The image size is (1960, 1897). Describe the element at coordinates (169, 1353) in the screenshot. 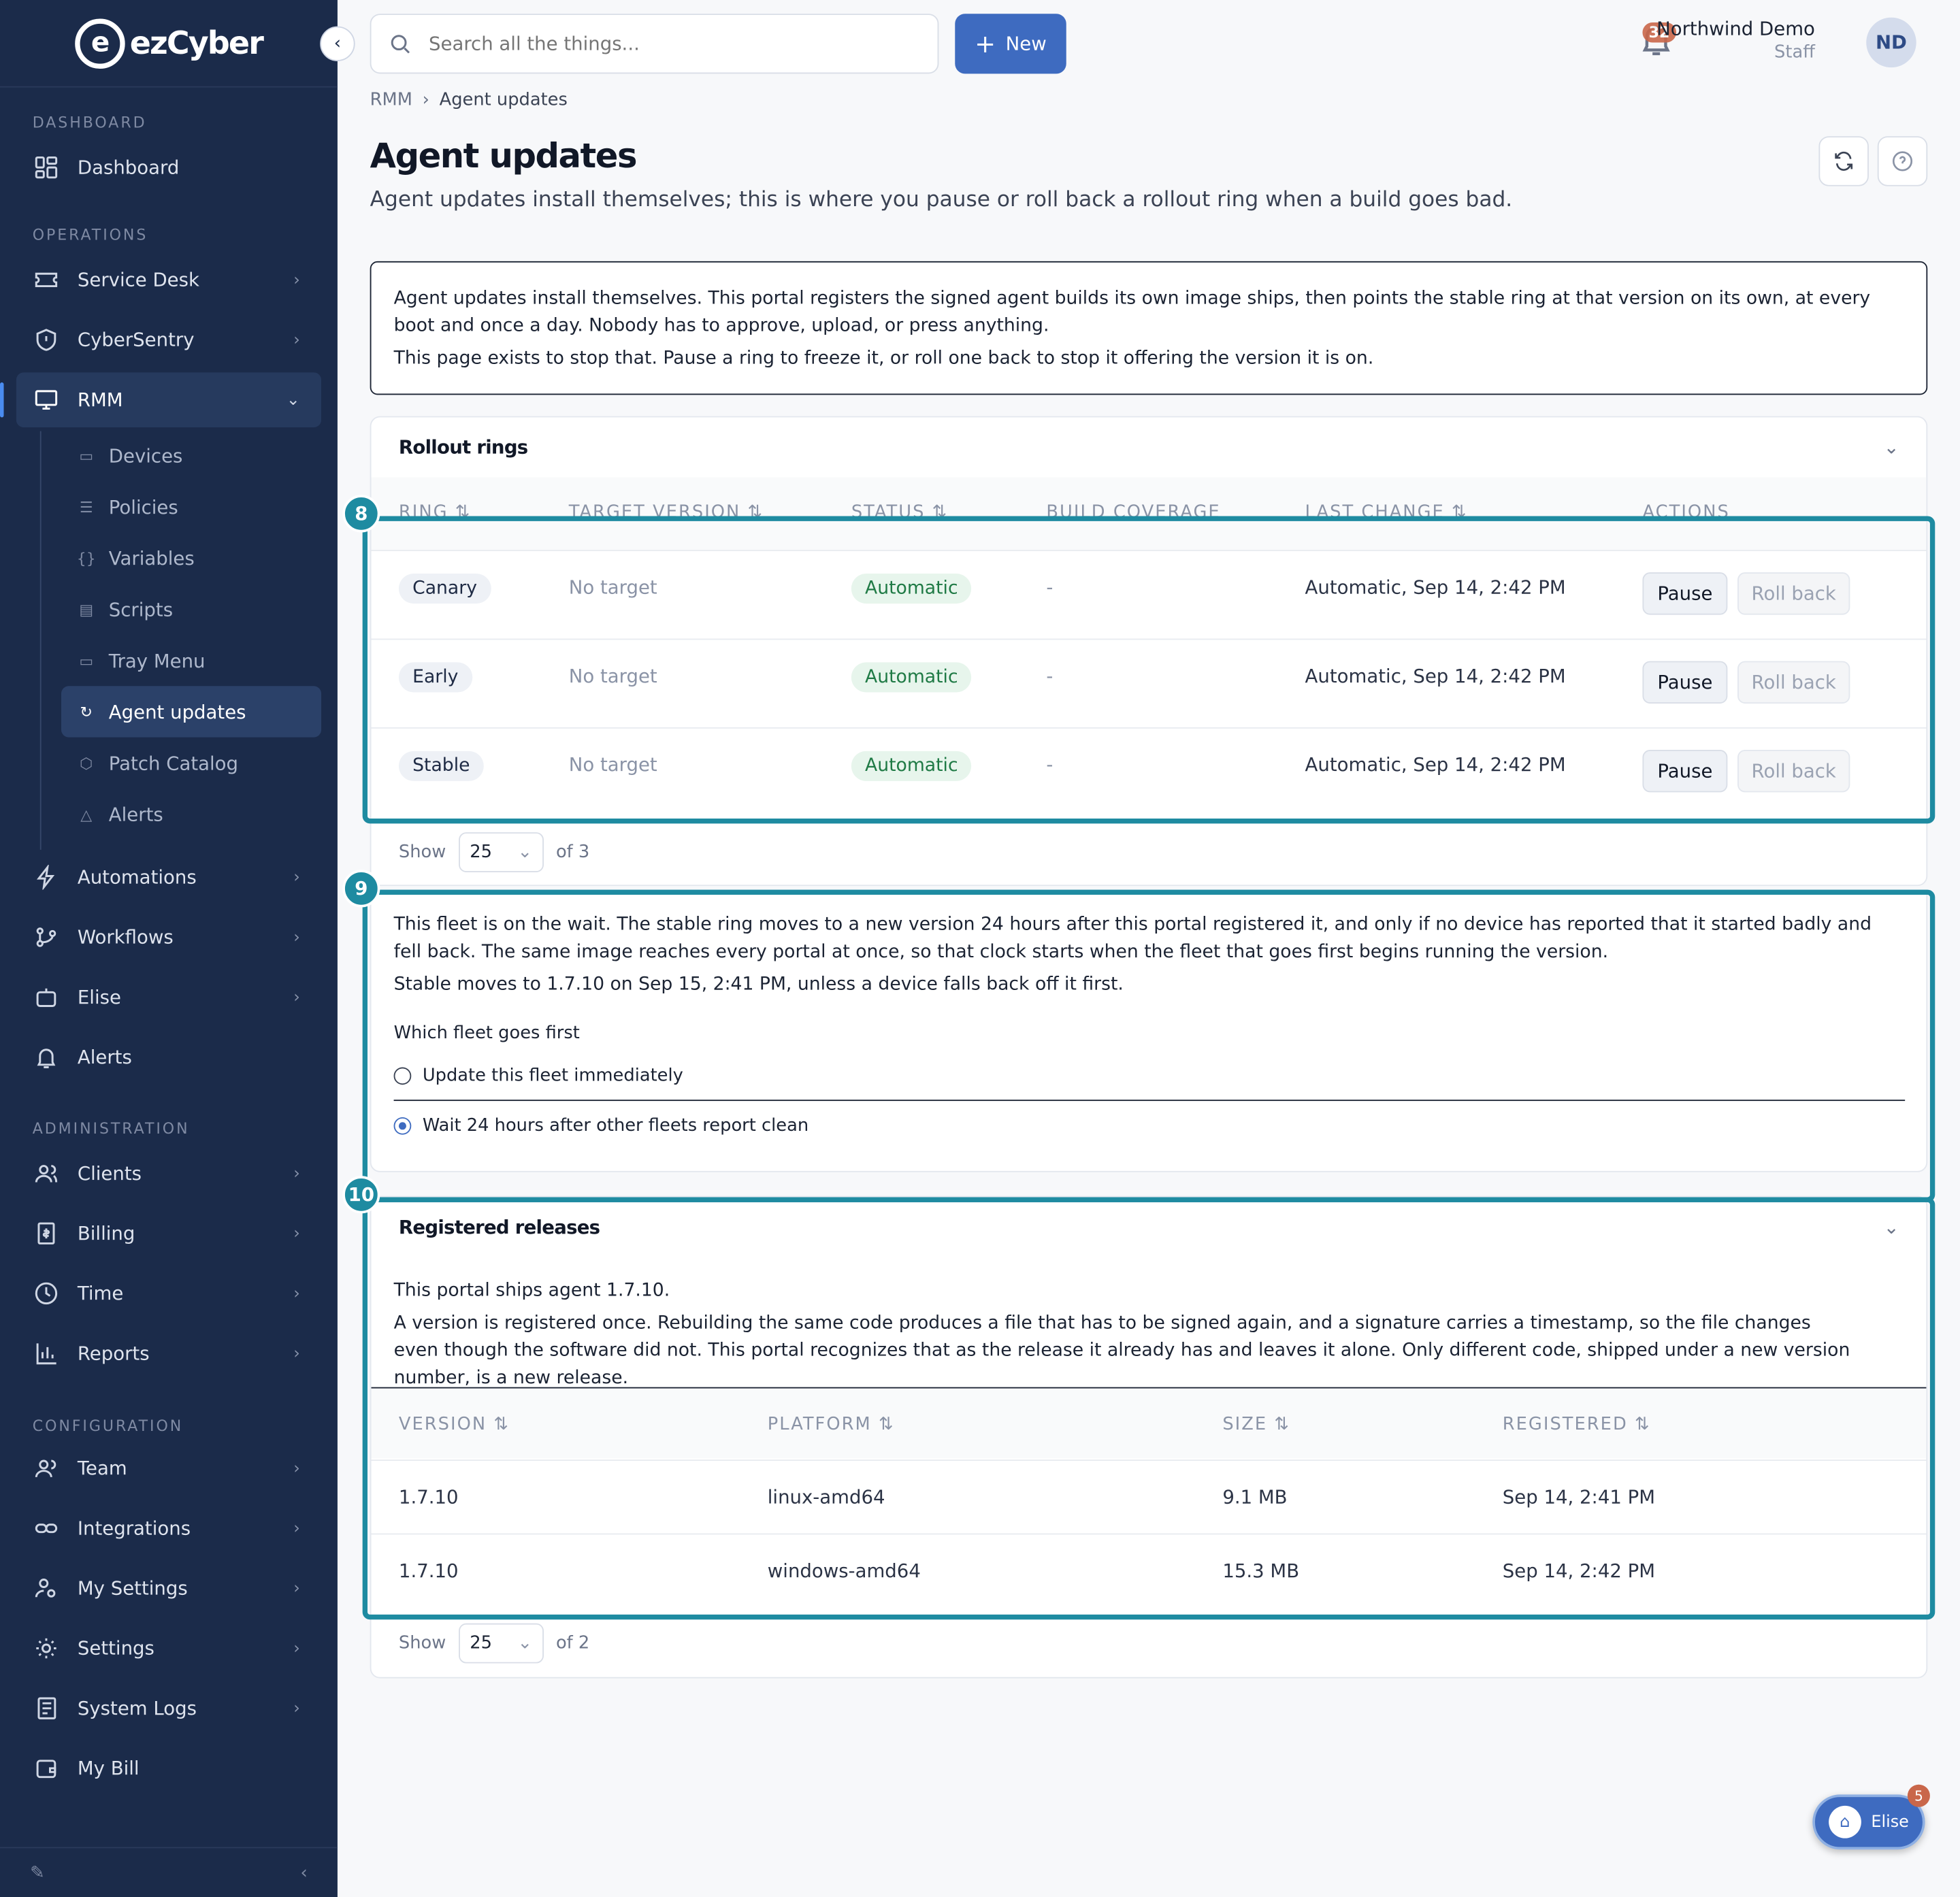

I see `sidebar-item-reports: Reports ›` at that location.